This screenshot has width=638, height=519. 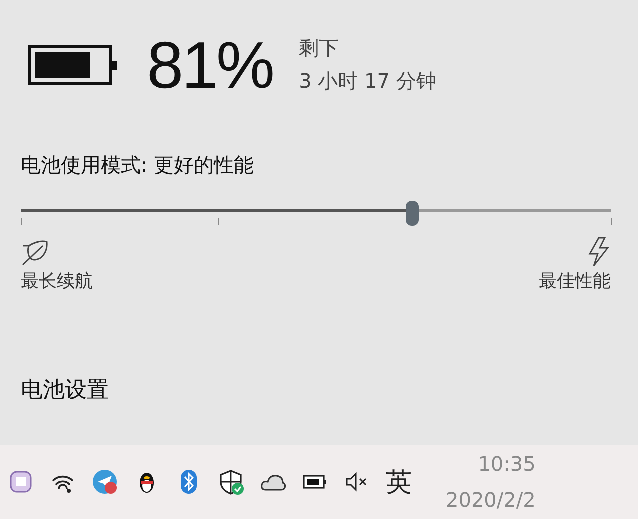 I want to click on shield-icon, so click(x=231, y=482).